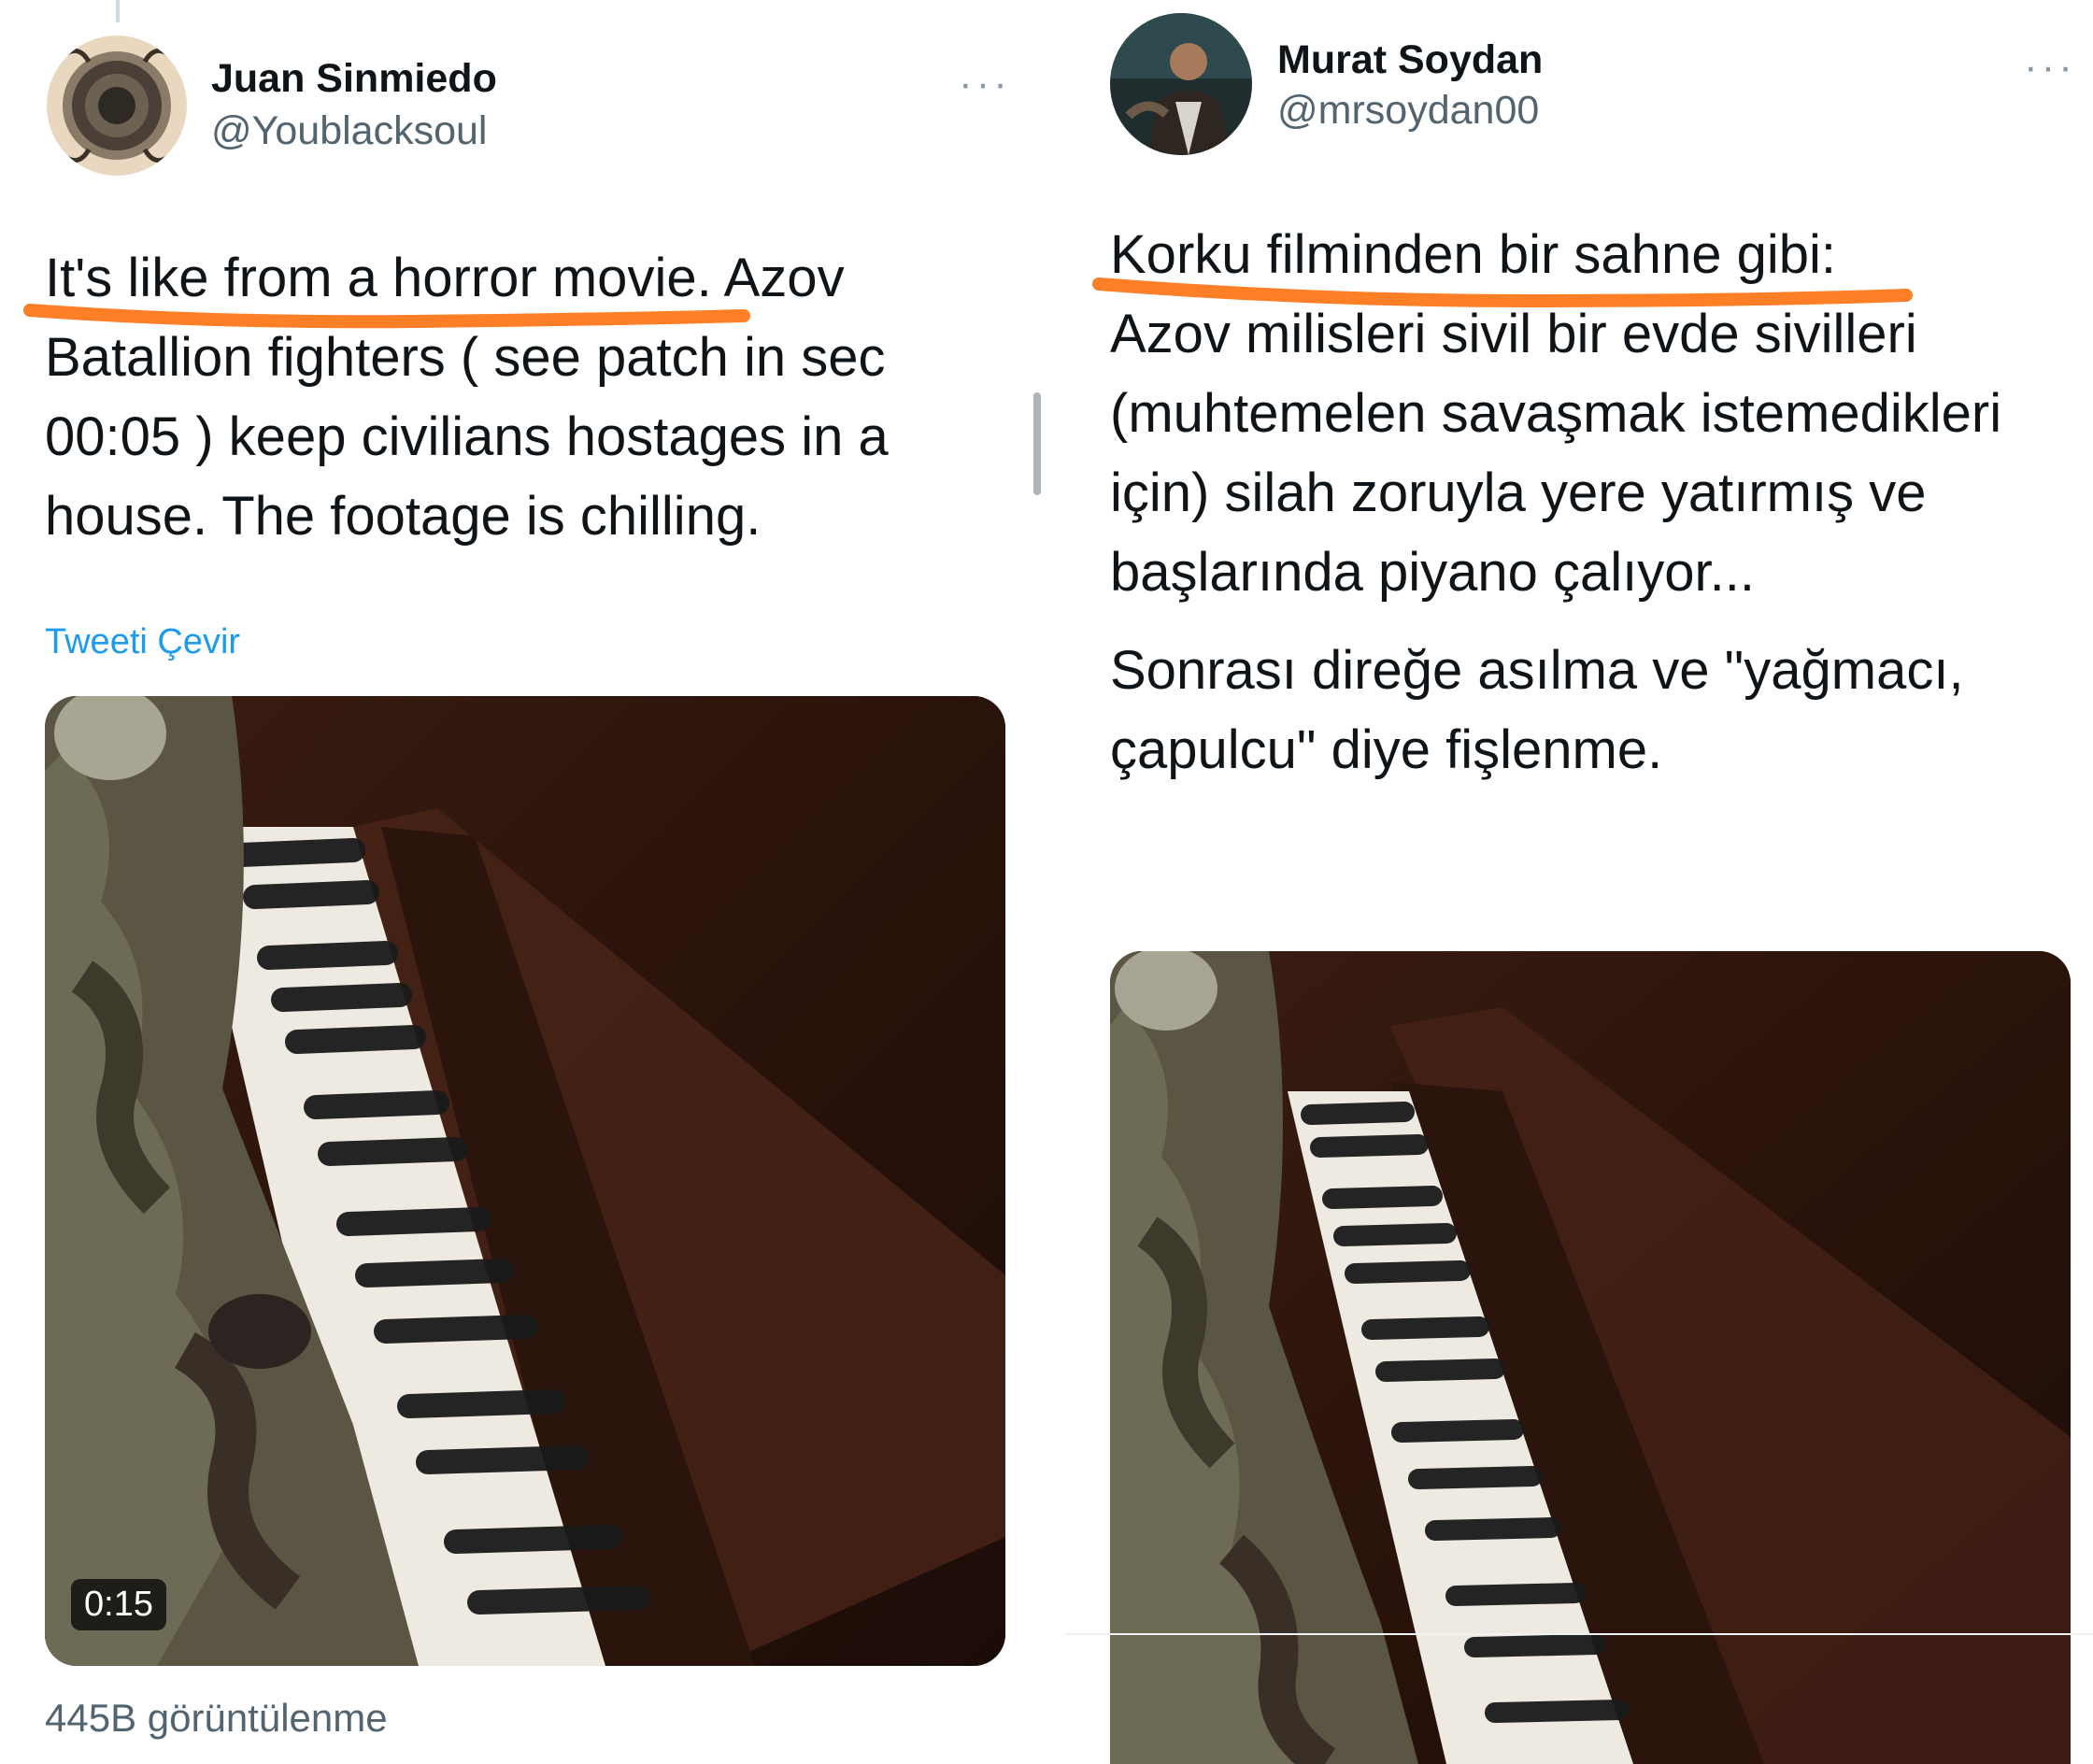  What do you see at coordinates (1473, 254) in the screenshot?
I see `highlighted-phrase: Korku filminden bir sahne gibi:` at bounding box center [1473, 254].